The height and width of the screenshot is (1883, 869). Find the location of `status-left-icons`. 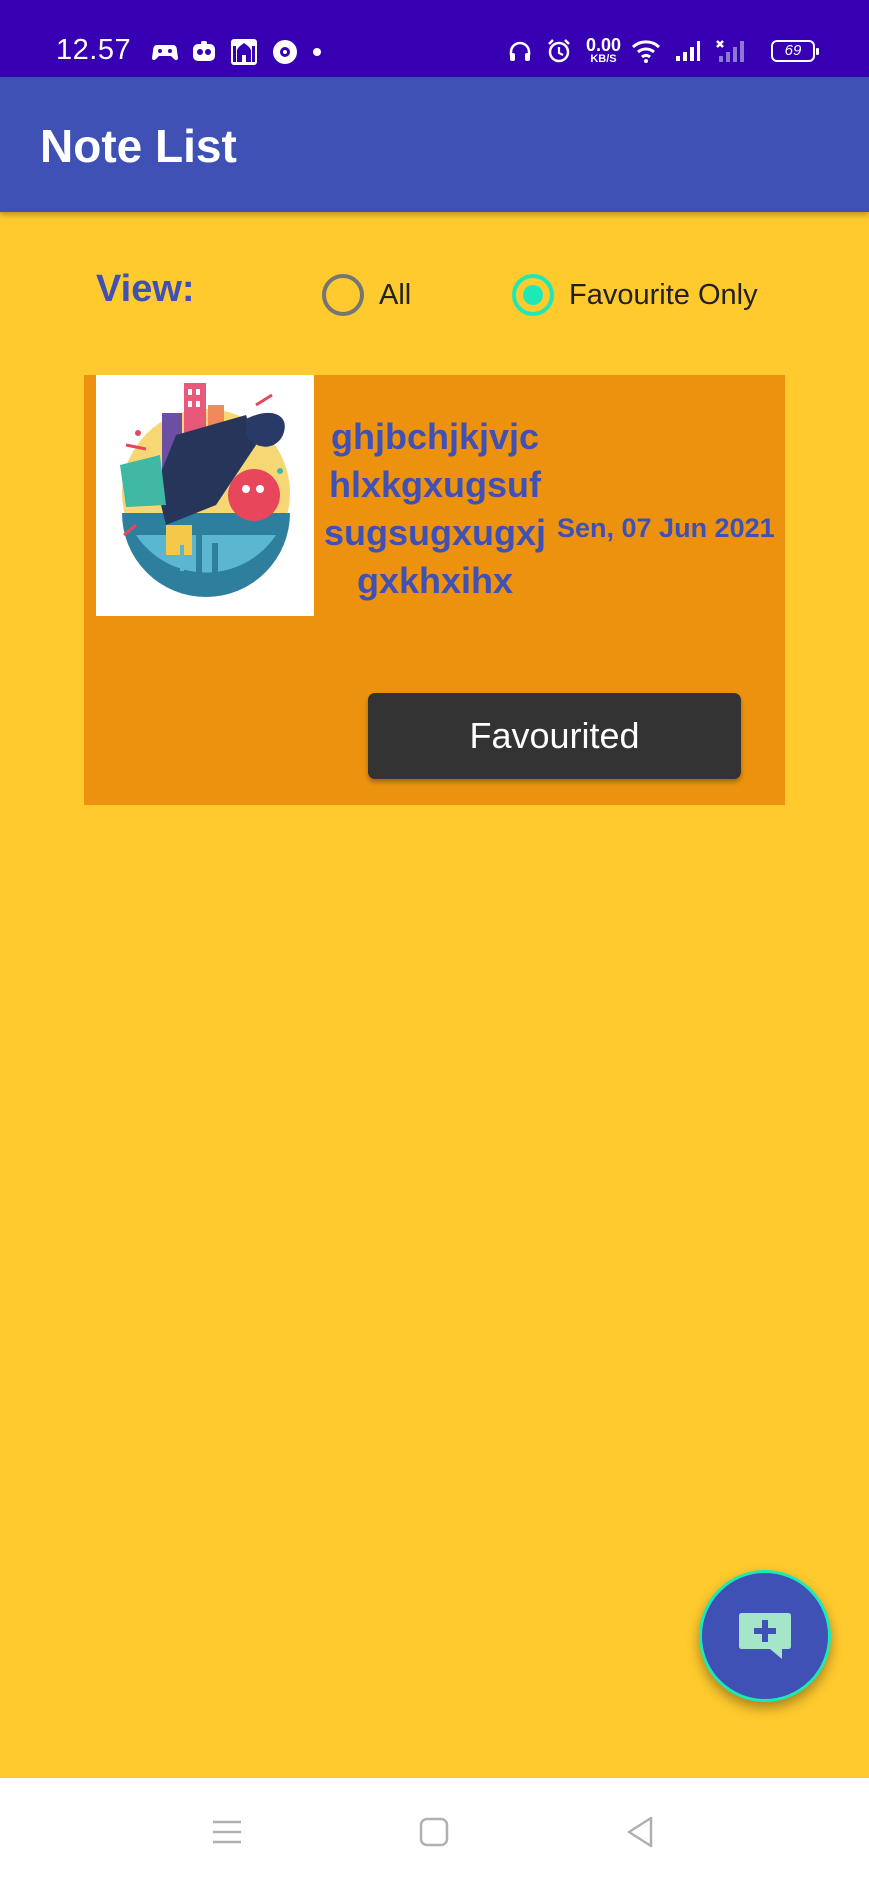

status-left-icons is located at coordinates (244, 52).